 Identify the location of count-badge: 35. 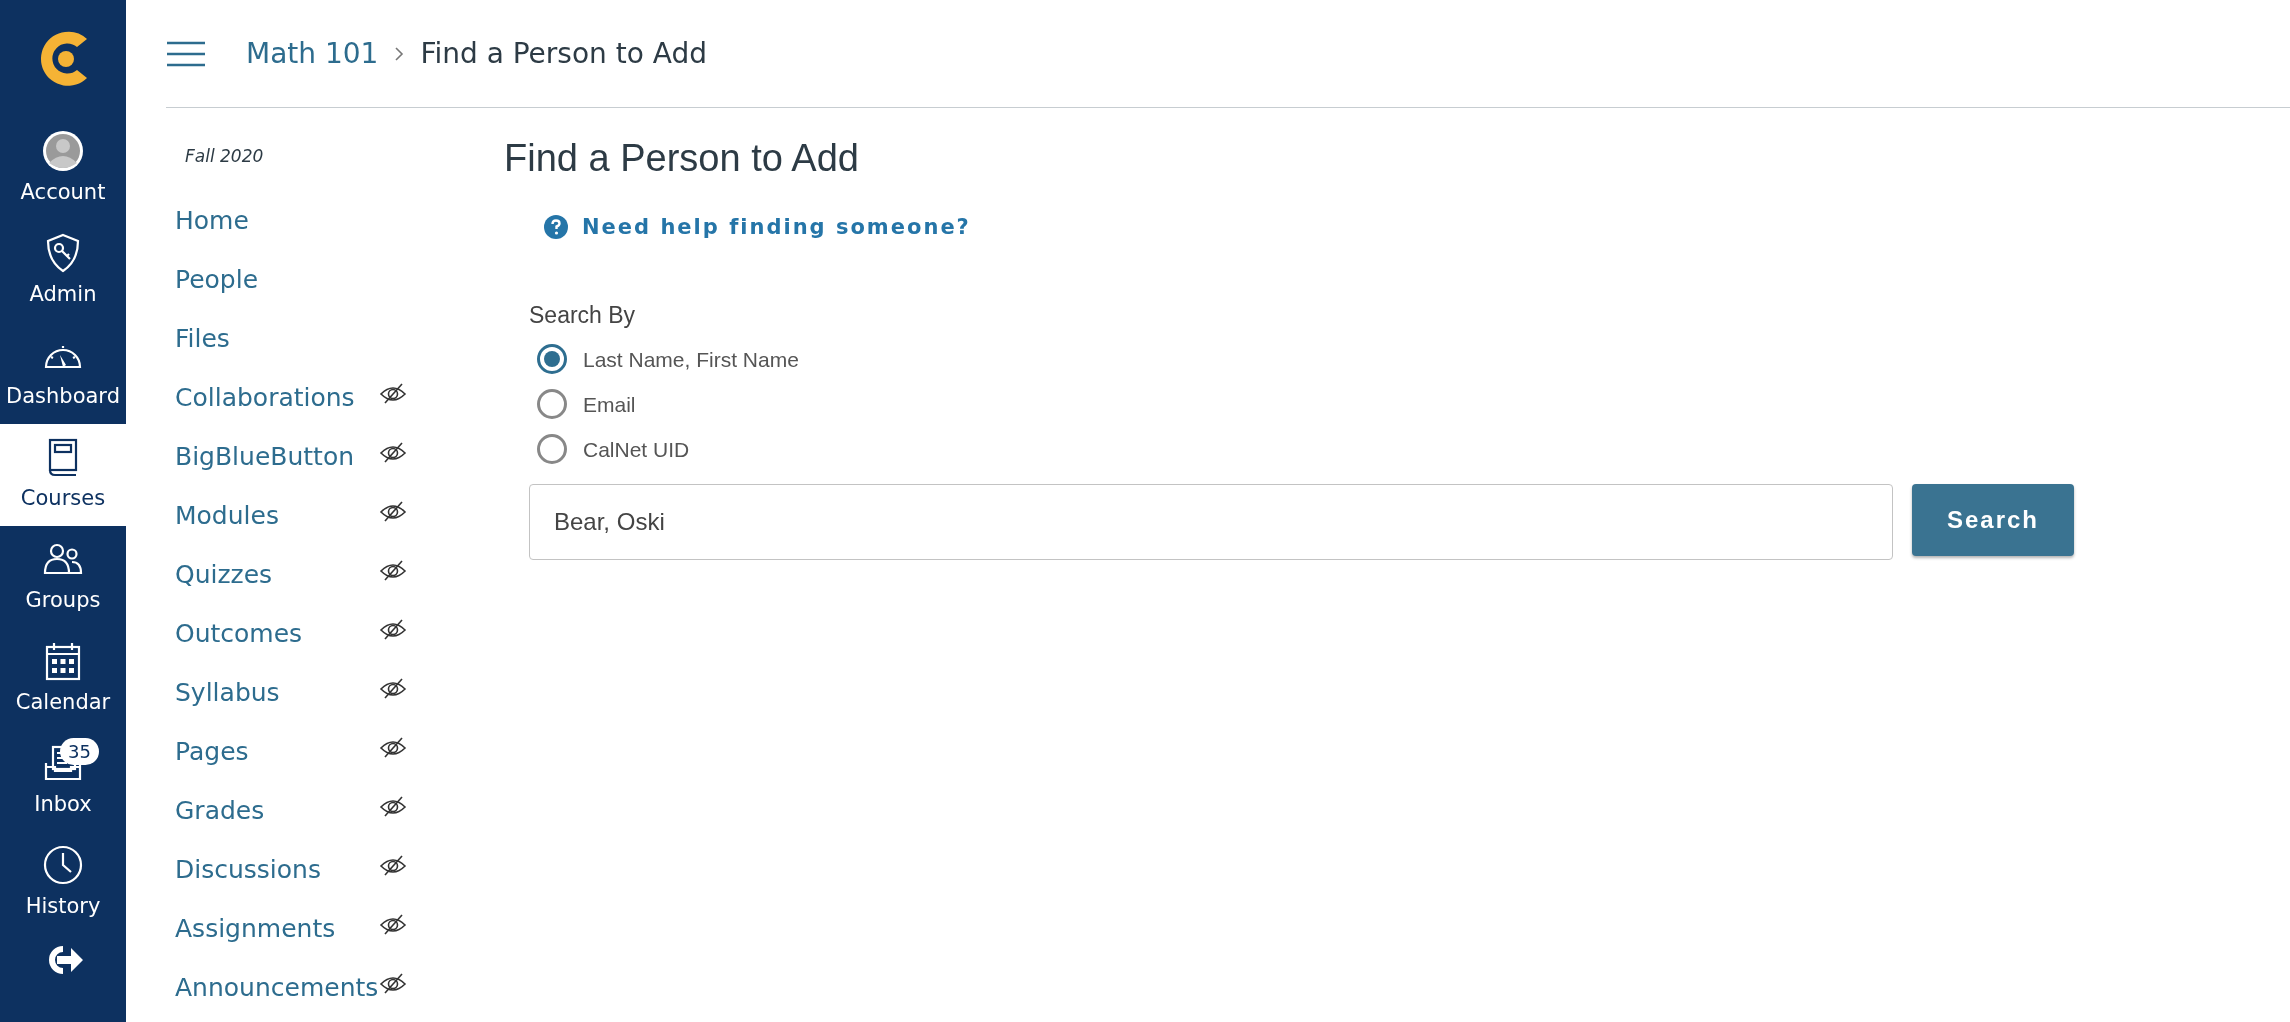
(79, 752).